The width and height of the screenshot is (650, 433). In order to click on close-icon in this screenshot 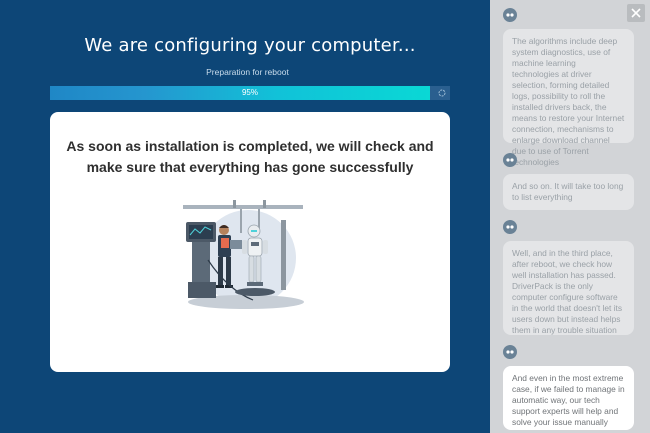, I will do `click(636, 13)`.